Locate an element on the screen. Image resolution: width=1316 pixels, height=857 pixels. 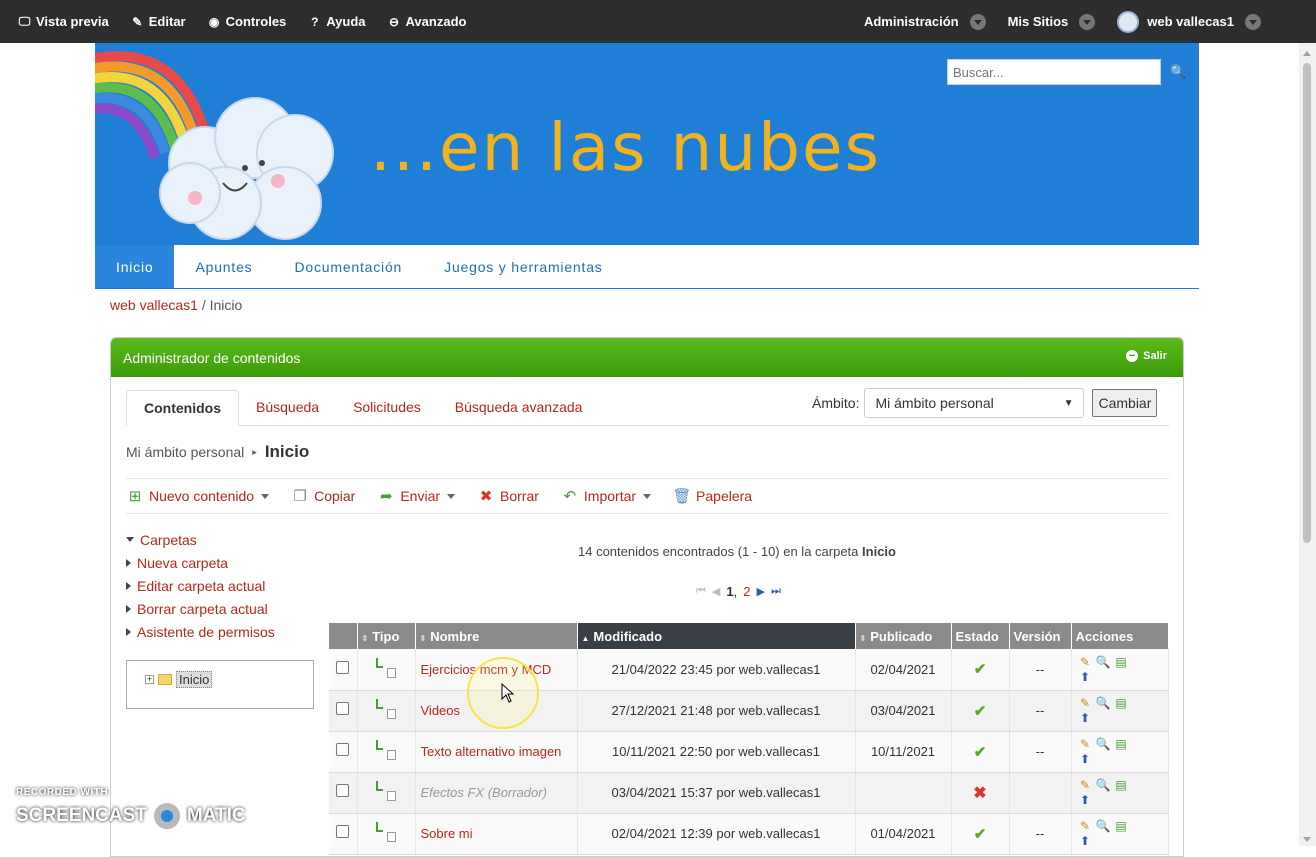
content-tab-1: Búsqueda is located at coordinates (287, 407).